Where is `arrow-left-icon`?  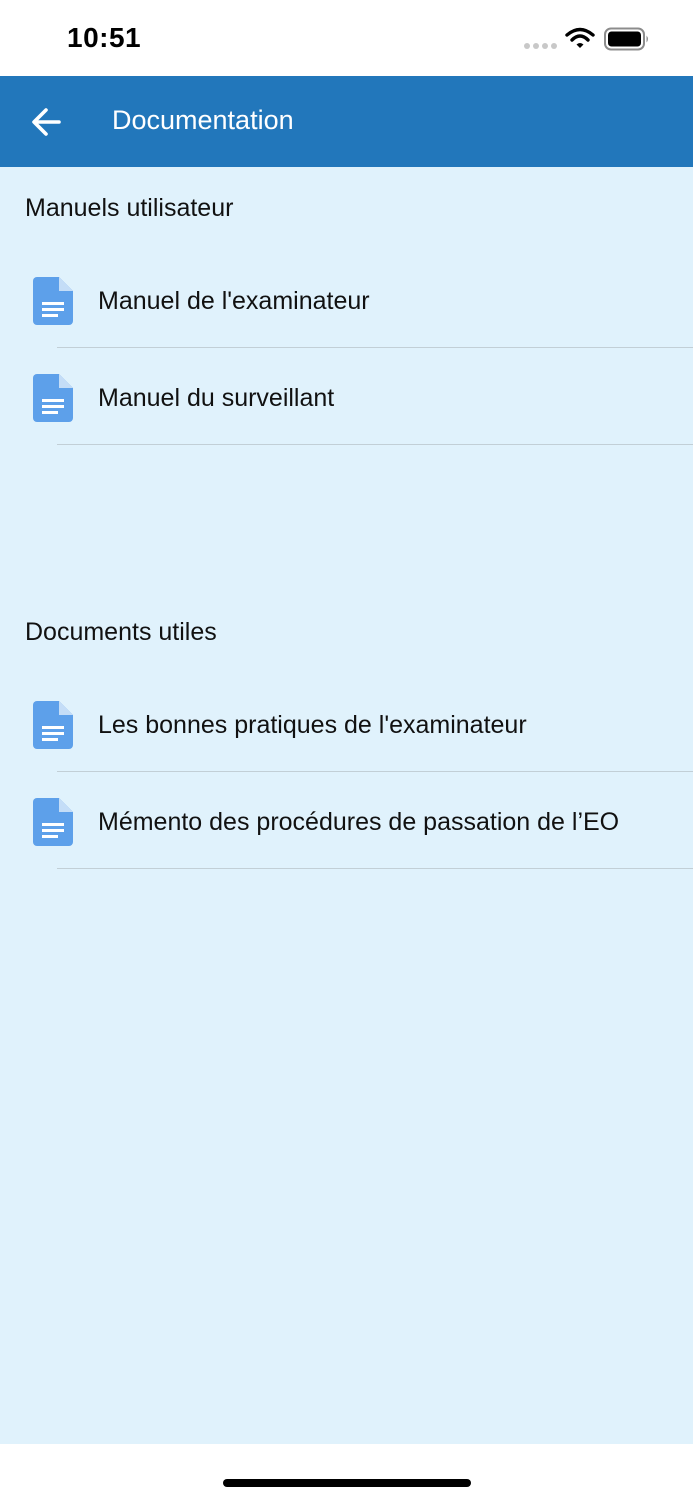
arrow-left-icon is located at coordinates (46, 122).